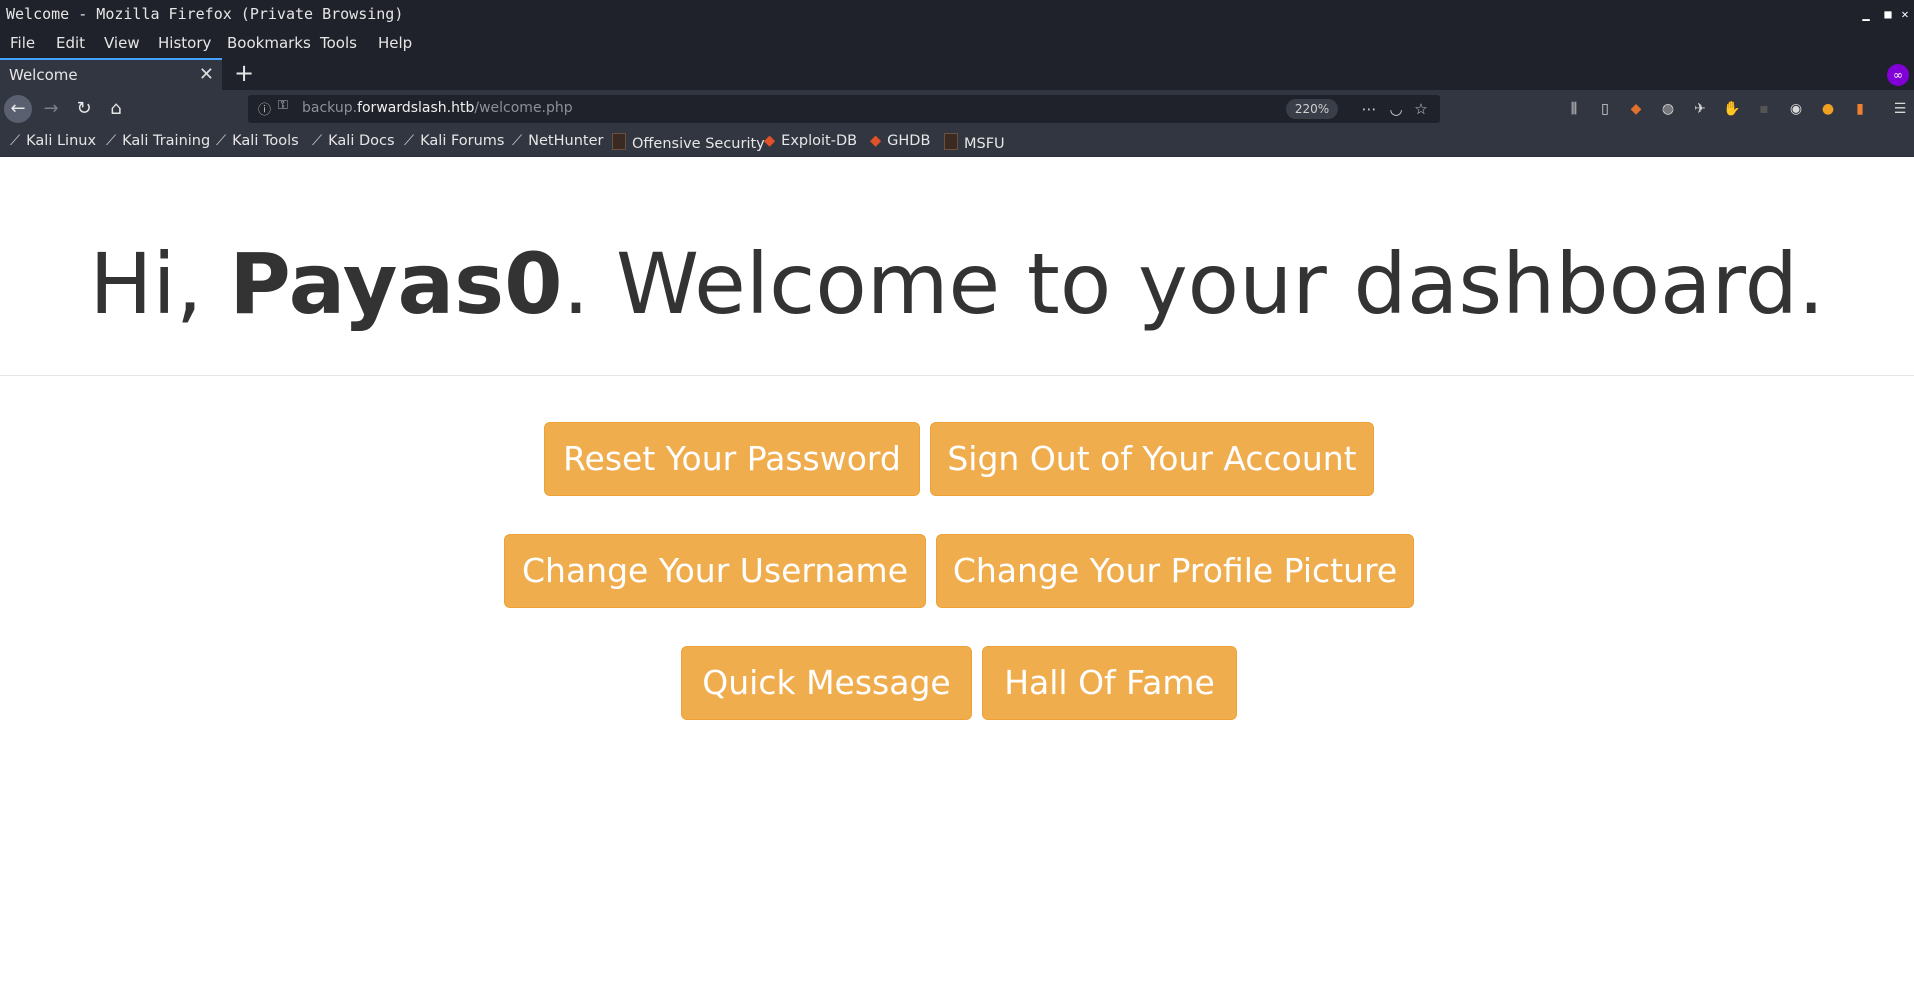 This screenshot has width=1914, height=984. I want to click on extension-trash-icon: ▮, so click(1860, 109).